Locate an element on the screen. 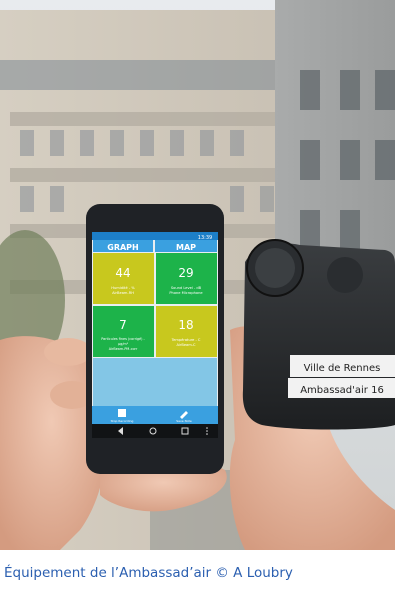 This screenshot has height=594, width=395. tile-sound-line1: Sound Level - dB is located at coordinates (186, 288).